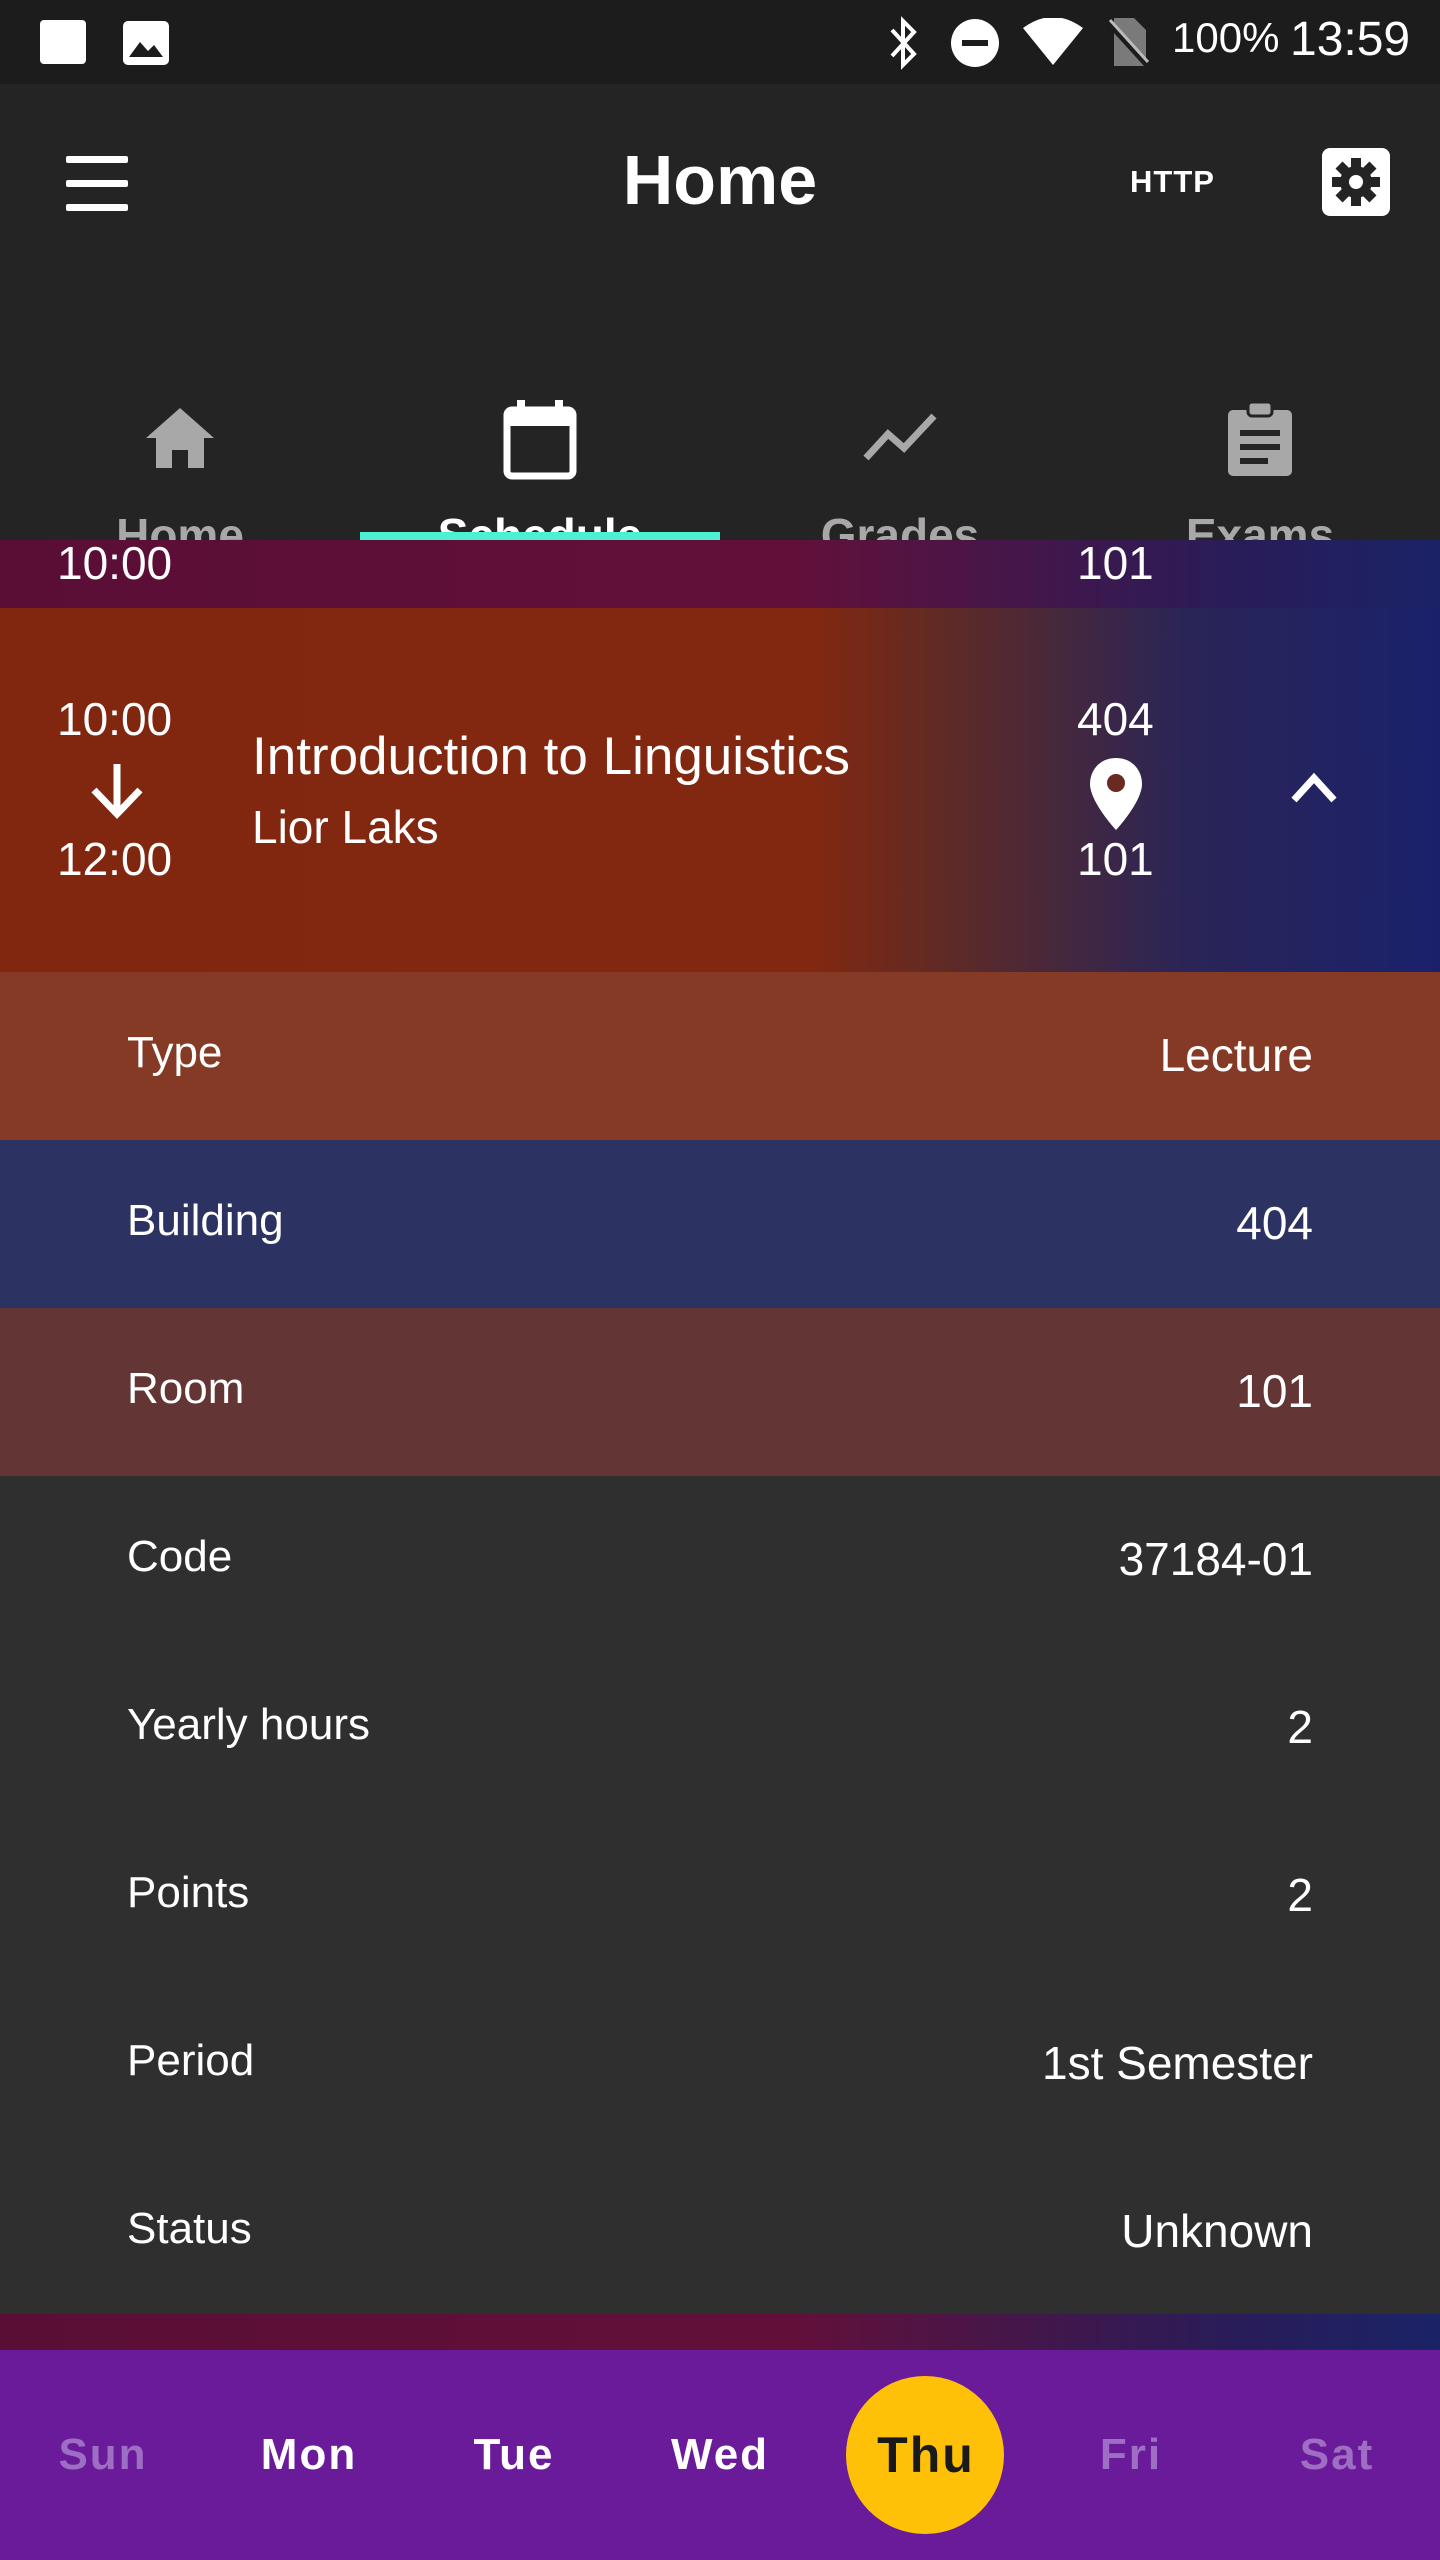 This screenshot has height=2560, width=1440. I want to click on home-icon, so click(180, 438).